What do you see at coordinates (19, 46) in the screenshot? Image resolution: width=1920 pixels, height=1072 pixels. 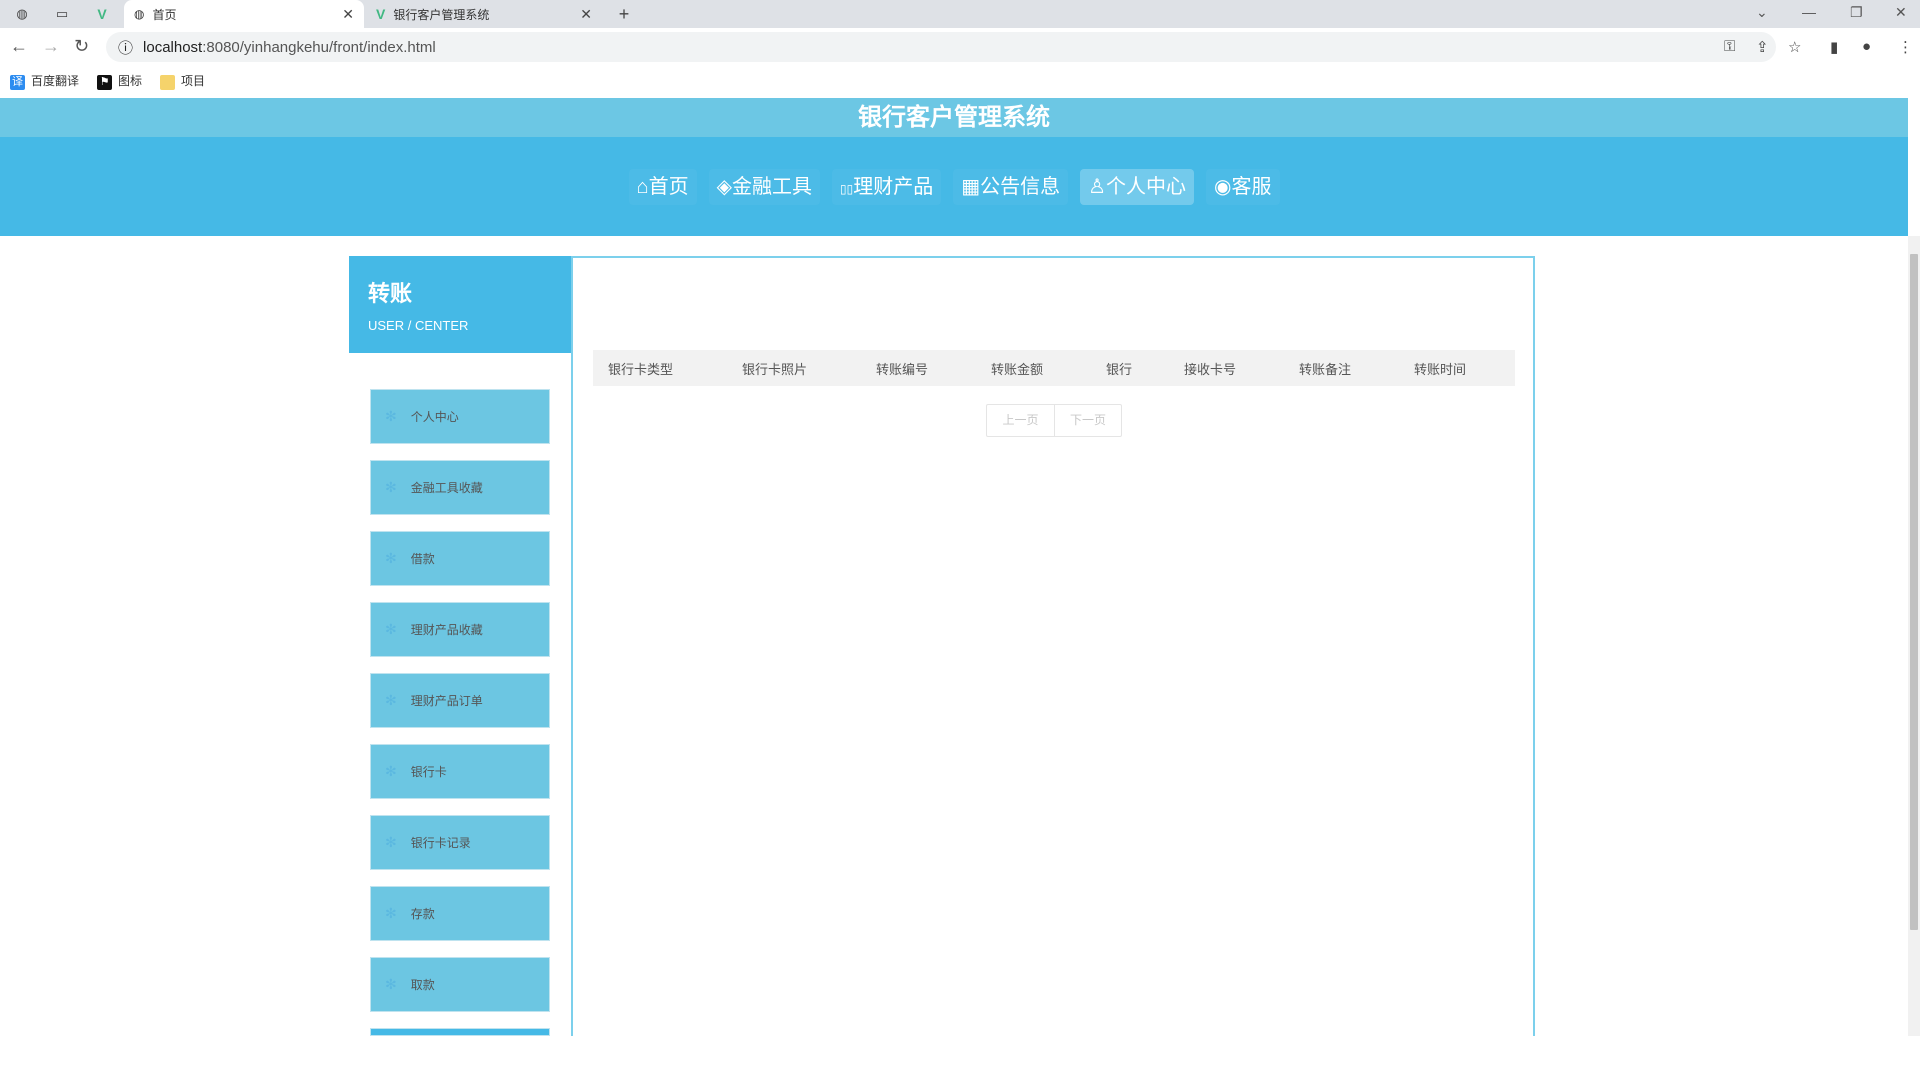 I see `back-icon: ←` at bounding box center [19, 46].